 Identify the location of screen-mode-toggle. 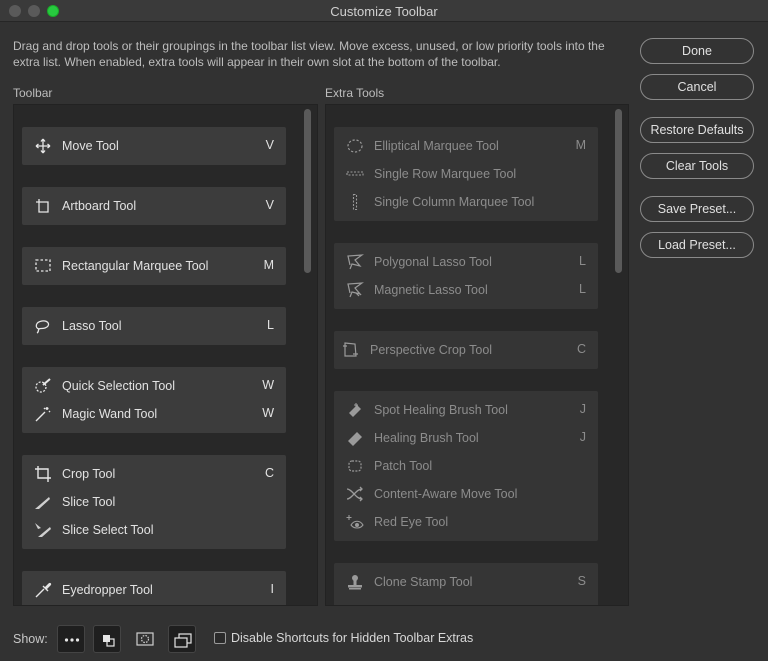
(182, 639).